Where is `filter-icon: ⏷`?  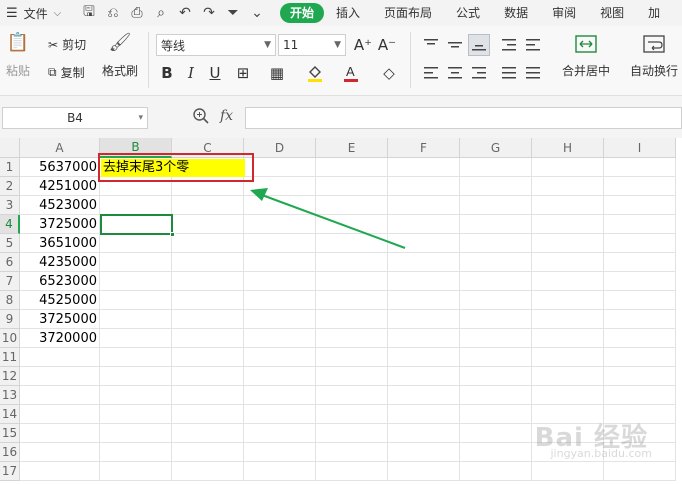 filter-icon: ⏷ is located at coordinates (233, 13).